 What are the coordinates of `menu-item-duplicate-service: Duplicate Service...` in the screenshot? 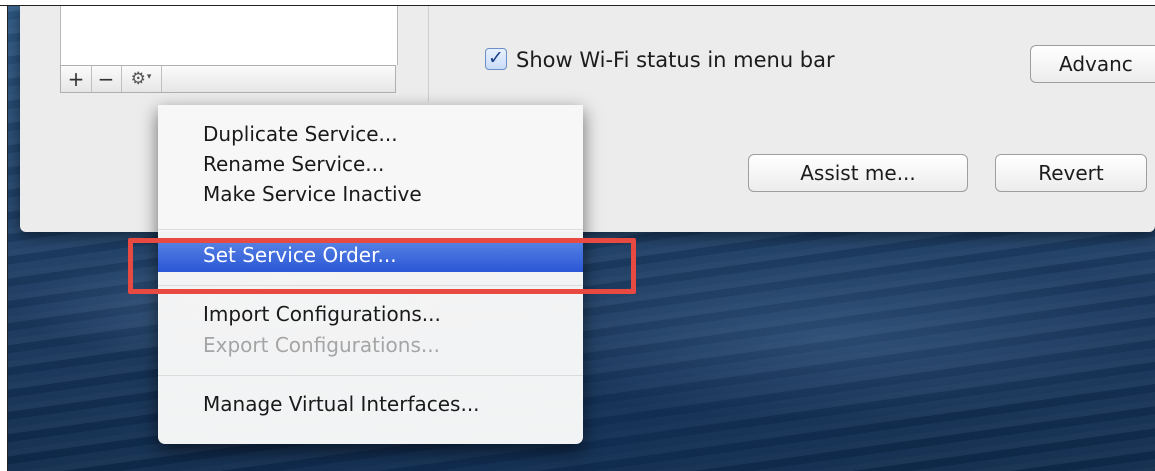 It's located at (370, 134).